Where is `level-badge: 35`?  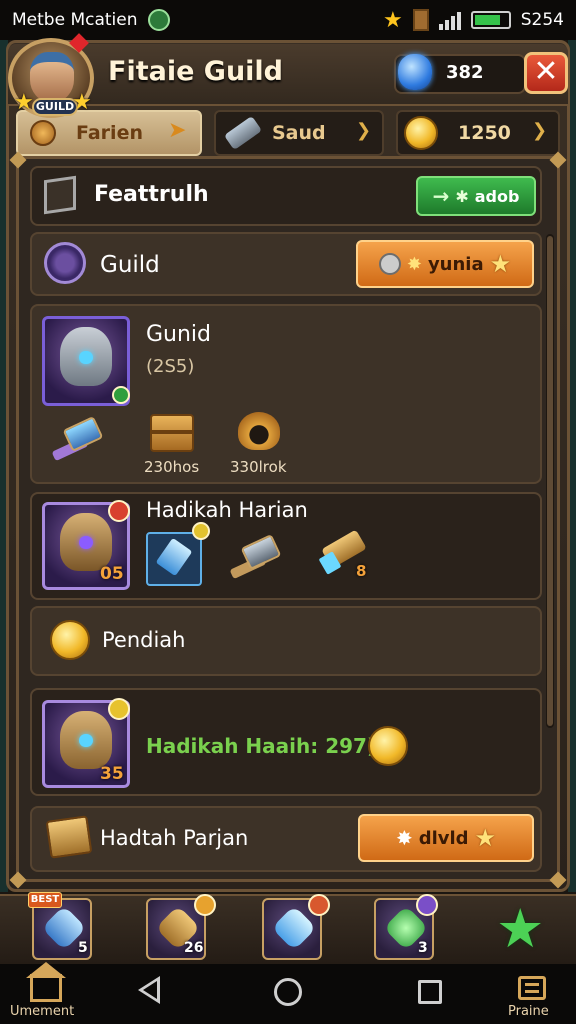 level-badge: 35 is located at coordinates (112, 774).